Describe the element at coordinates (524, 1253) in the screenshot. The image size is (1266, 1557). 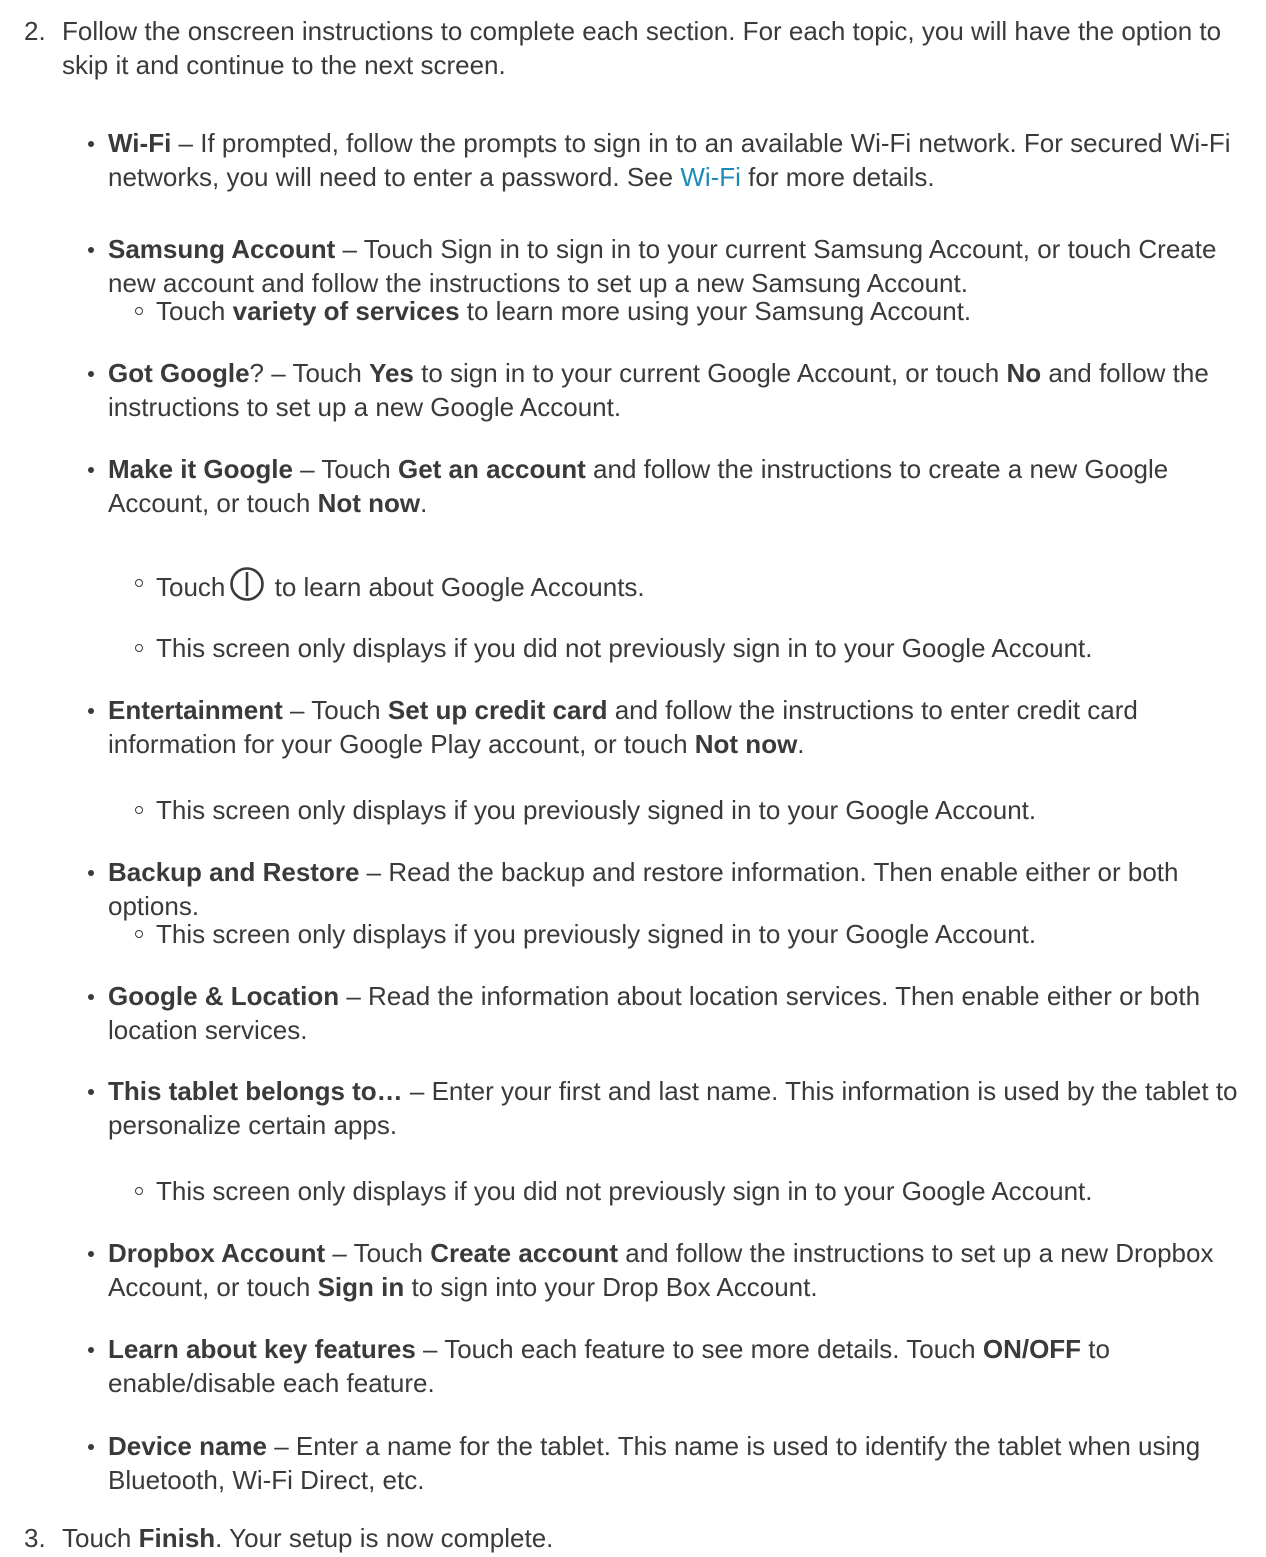
I see `create-account-label: Create account` at that location.